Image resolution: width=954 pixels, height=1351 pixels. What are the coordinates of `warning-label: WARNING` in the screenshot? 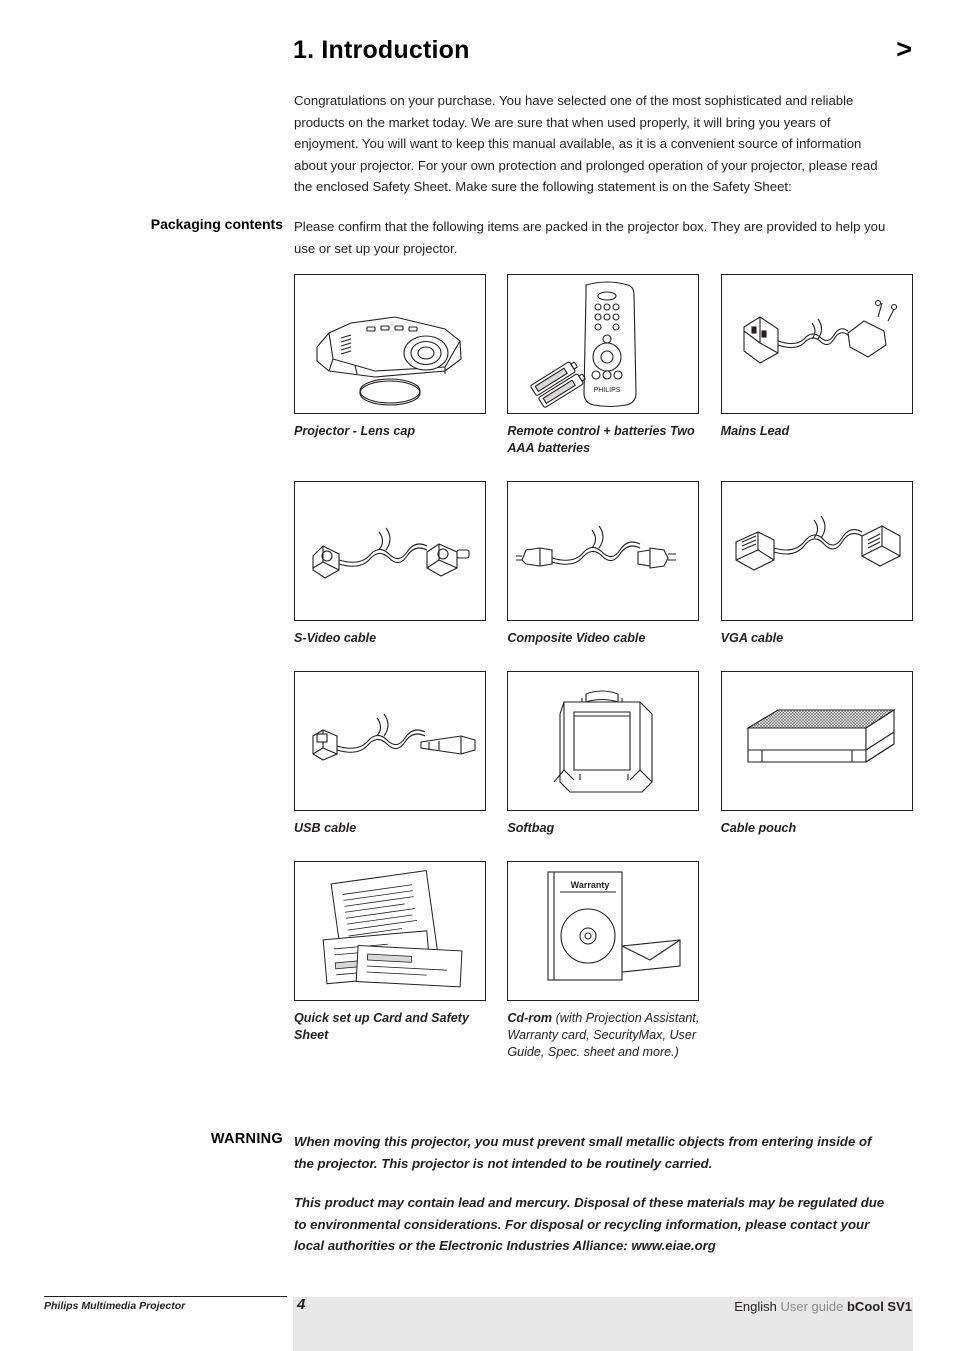 It's located at (246, 1139).